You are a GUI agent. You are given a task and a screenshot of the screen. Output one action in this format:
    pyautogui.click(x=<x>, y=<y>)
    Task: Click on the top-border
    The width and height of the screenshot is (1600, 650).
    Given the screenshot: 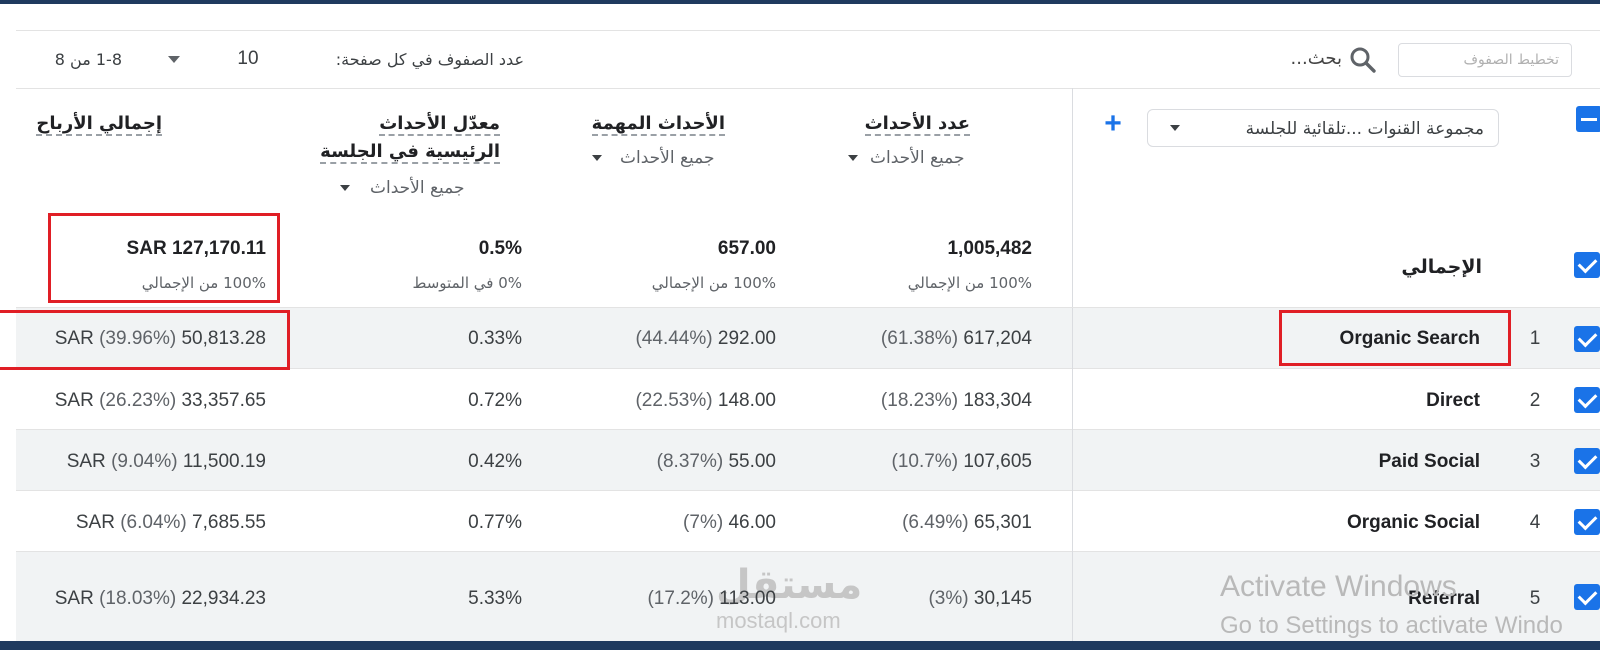 What is the action you would take?
    pyautogui.click(x=800, y=2)
    